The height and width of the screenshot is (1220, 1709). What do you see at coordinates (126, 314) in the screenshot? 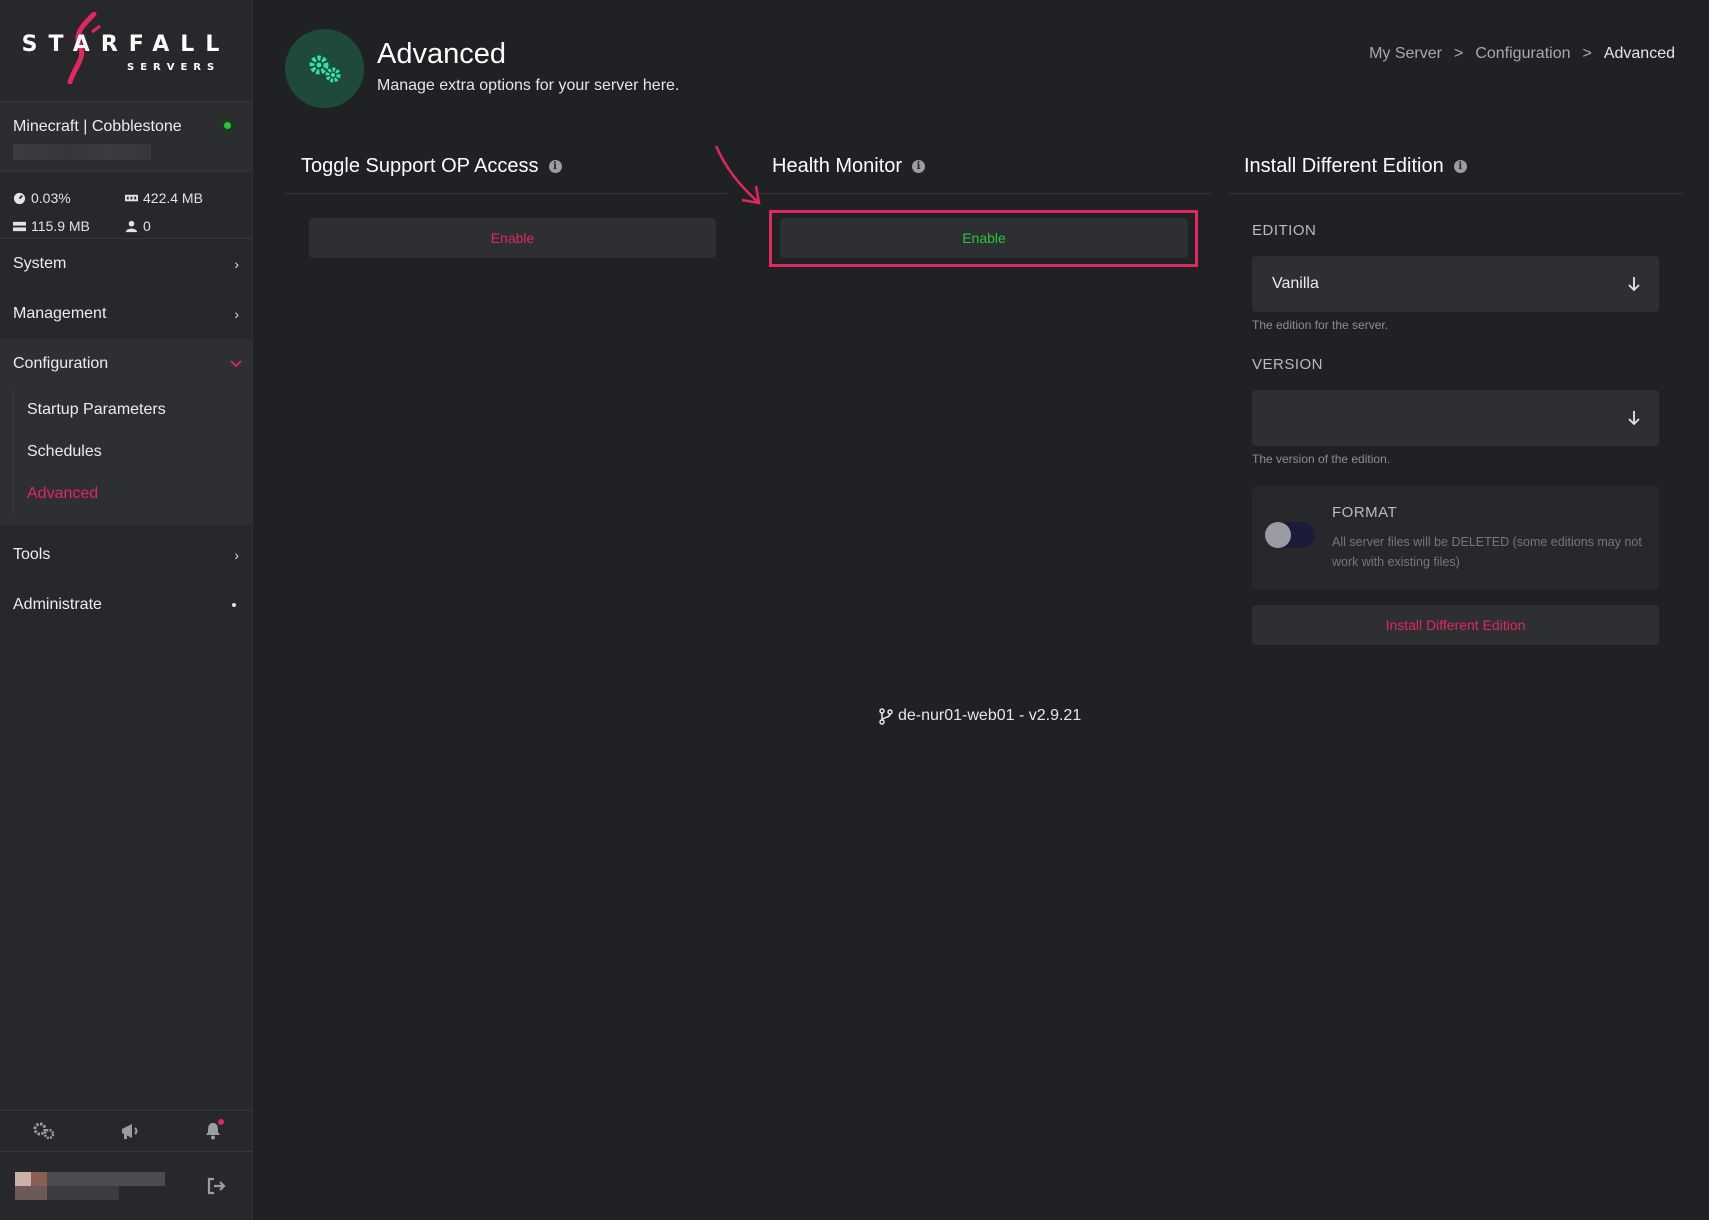
I see `nav-management: Management ›` at bounding box center [126, 314].